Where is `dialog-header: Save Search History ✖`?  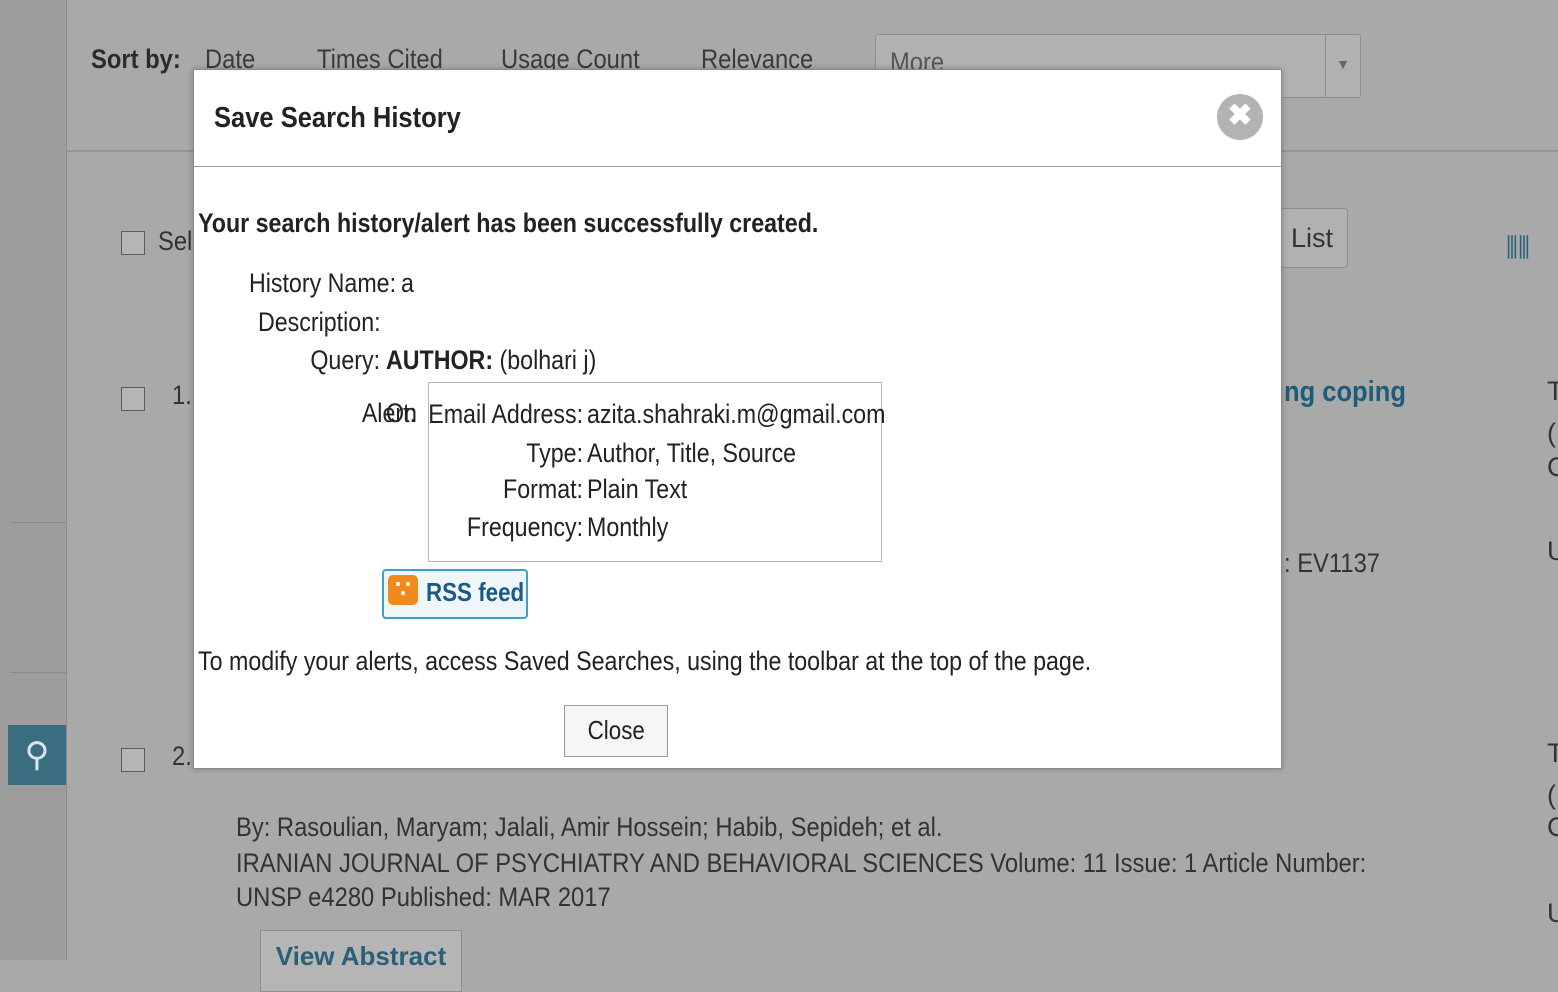 dialog-header: Save Search History ✖ is located at coordinates (737, 118).